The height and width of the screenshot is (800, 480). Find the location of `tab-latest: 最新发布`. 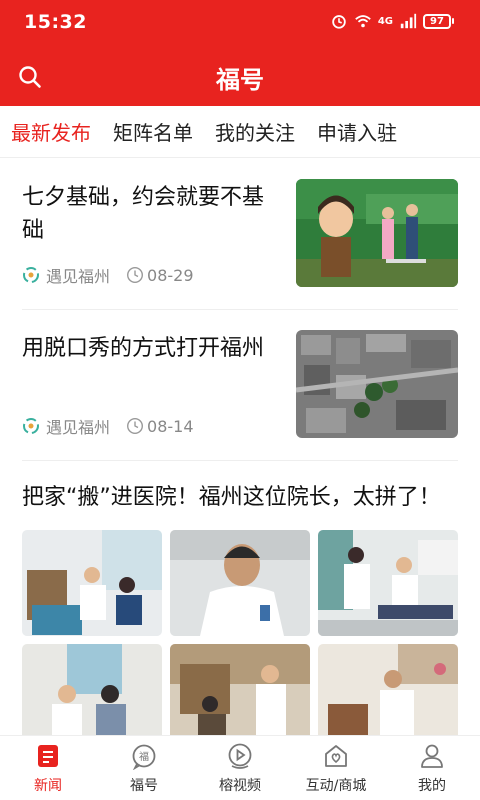

tab-latest: 最新发布 is located at coordinates (51, 131).